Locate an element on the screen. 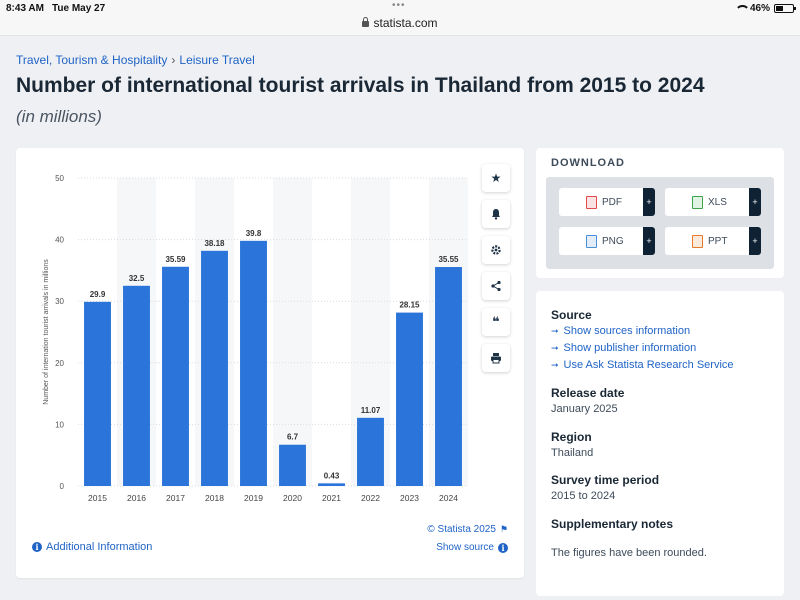 This screenshot has width=800, height=600. release-date-value: January 2025 is located at coordinates (584, 409).